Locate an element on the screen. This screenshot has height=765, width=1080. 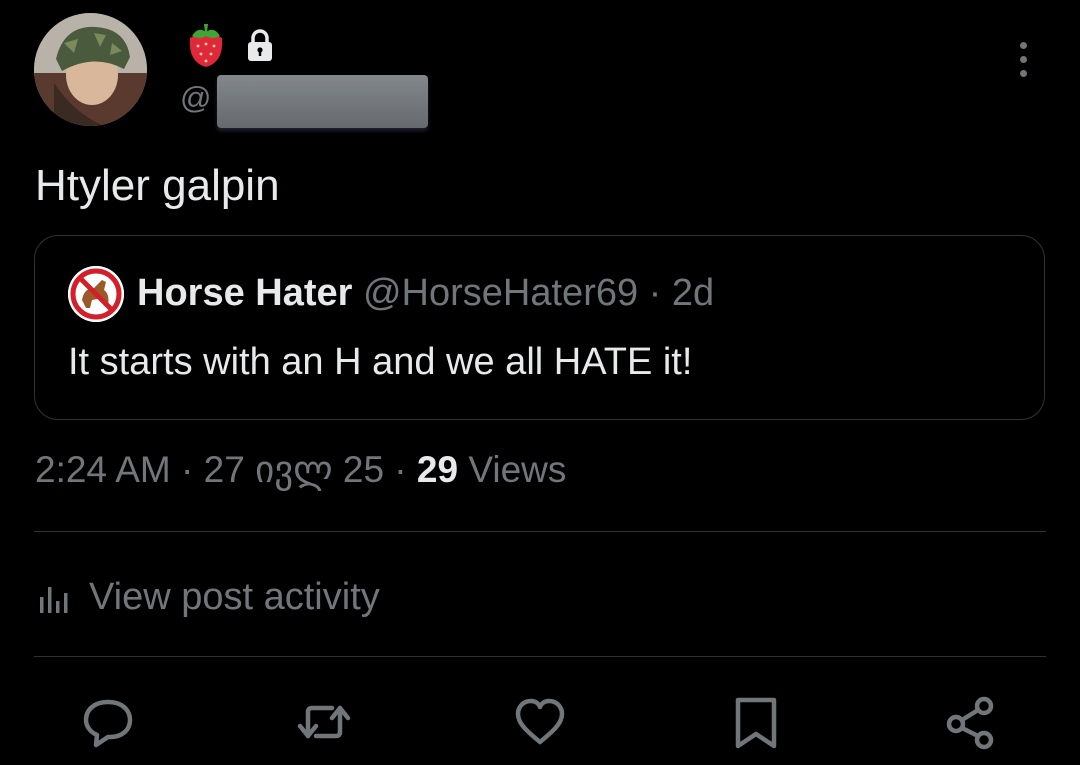
tweet-meta: 2:24 AM · 27 ივლ 25 · 29 Views is located at coordinates (300, 470).